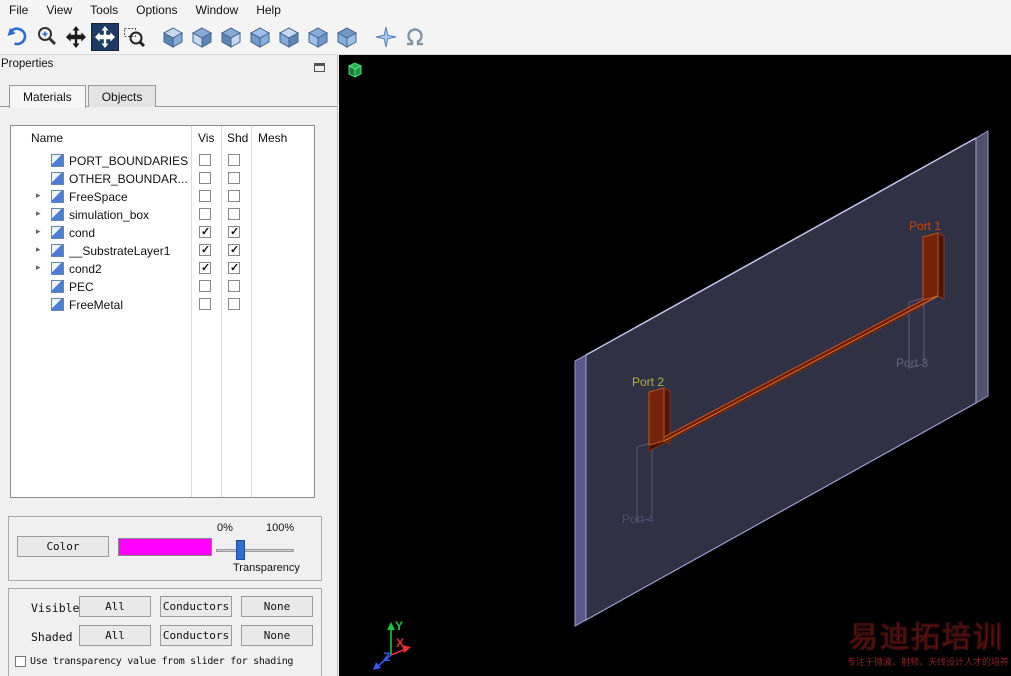 The width and height of the screenshot is (1011, 676). What do you see at coordinates (52, 637) in the screenshot?
I see `shaded-label: Shaded` at bounding box center [52, 637].